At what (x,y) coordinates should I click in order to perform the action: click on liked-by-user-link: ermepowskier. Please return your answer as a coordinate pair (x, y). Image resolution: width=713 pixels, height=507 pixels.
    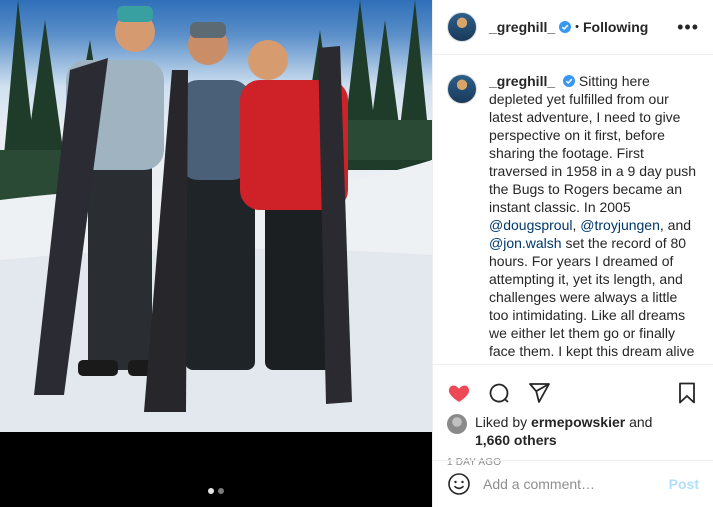
    Looking at the image, I should click on (578, 422).